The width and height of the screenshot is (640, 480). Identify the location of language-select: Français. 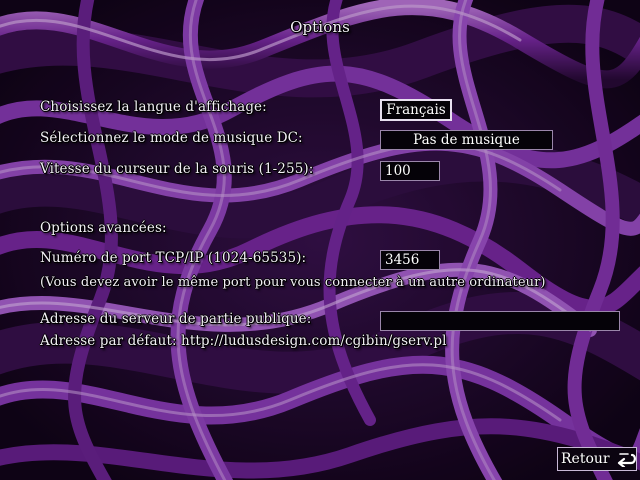
(416, 110).